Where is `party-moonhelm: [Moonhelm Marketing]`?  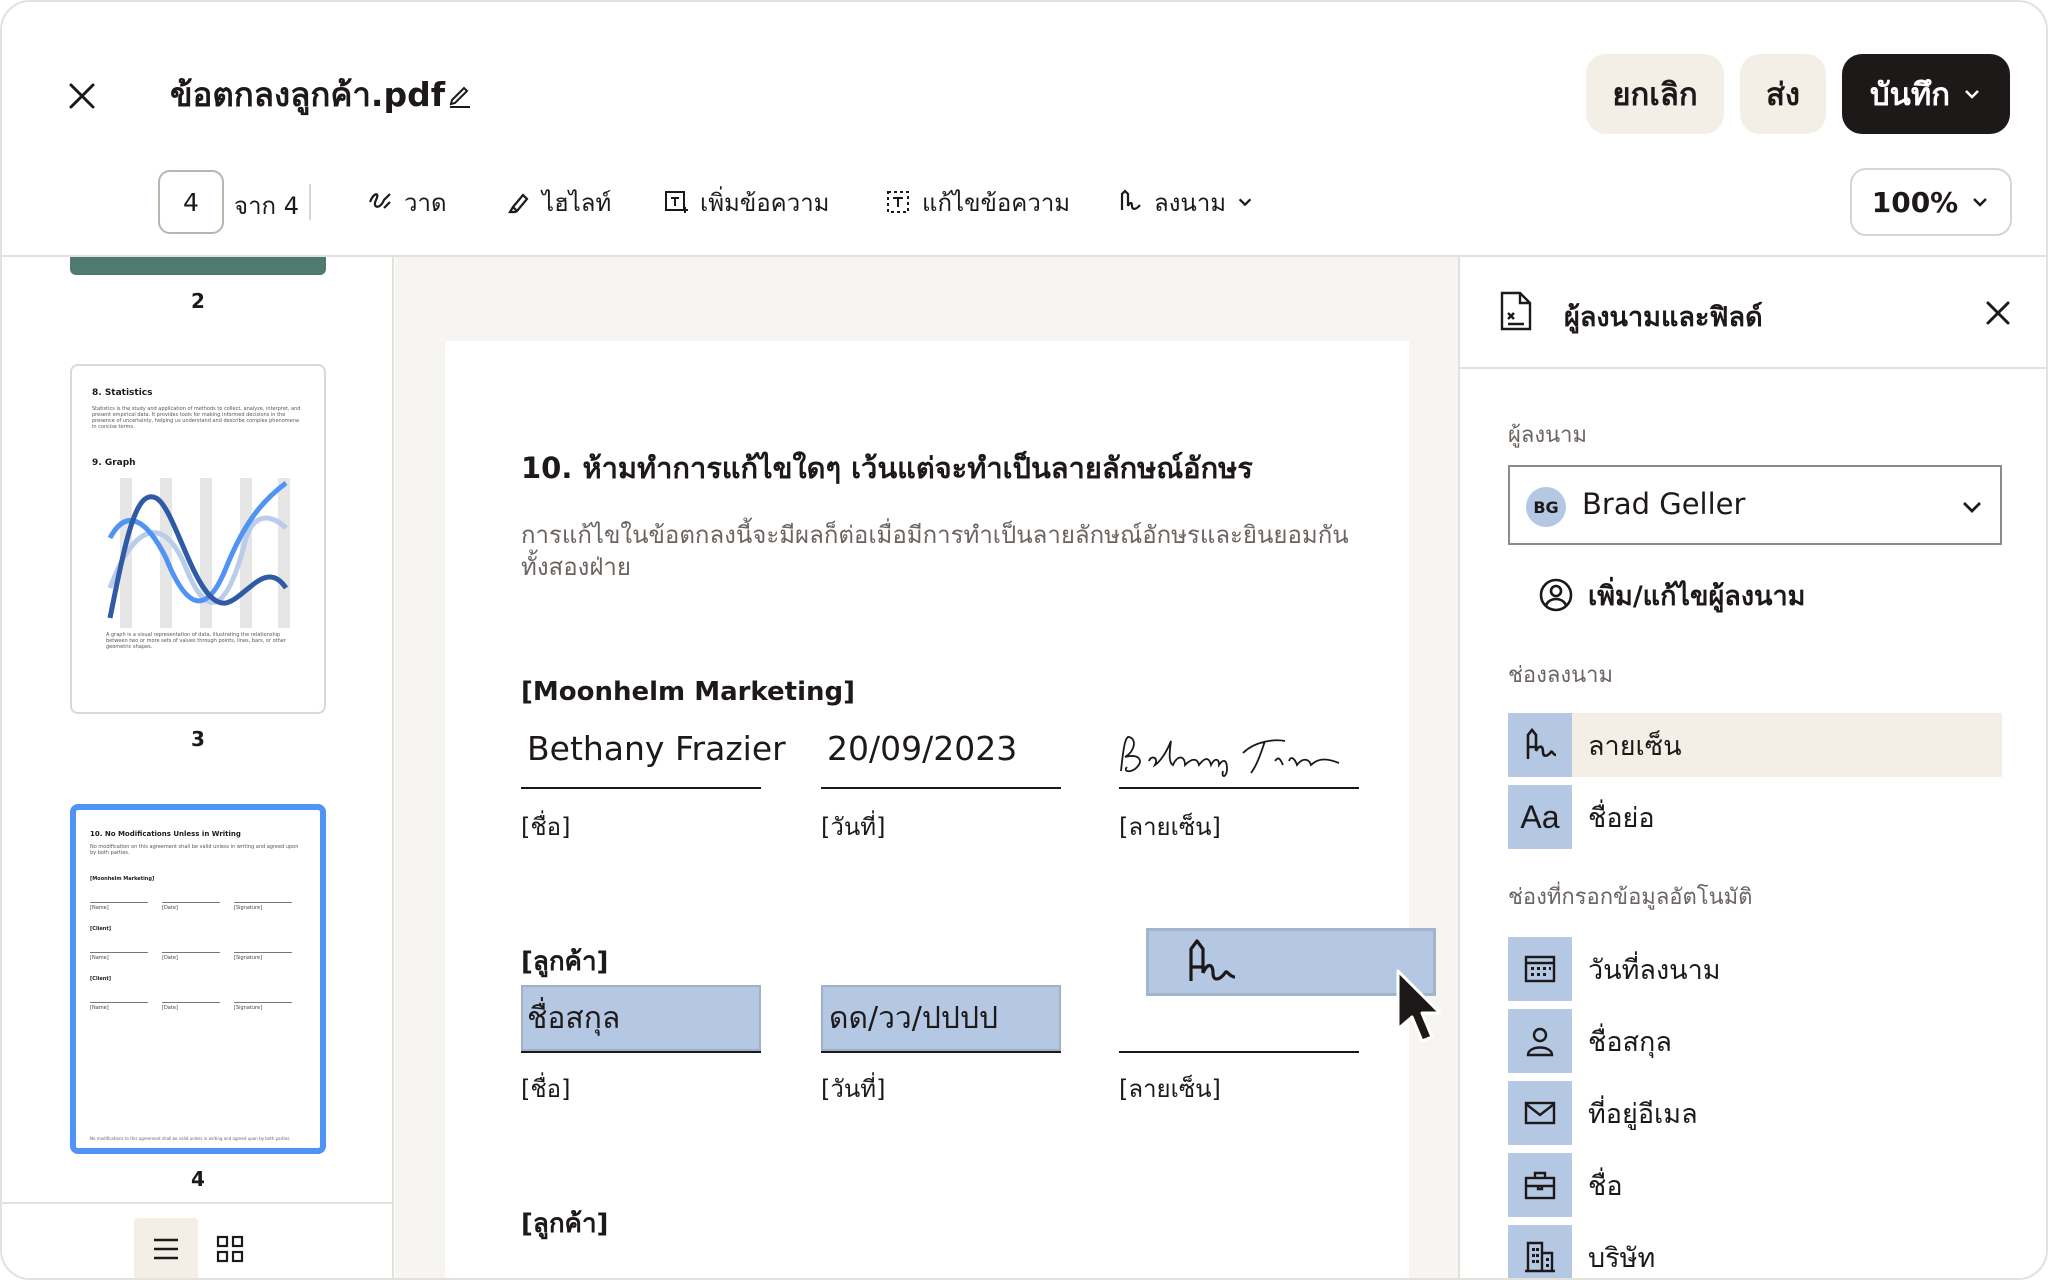 party-moonhelm: [Moonhelm Marketing] is located at coordinates (688, 692).